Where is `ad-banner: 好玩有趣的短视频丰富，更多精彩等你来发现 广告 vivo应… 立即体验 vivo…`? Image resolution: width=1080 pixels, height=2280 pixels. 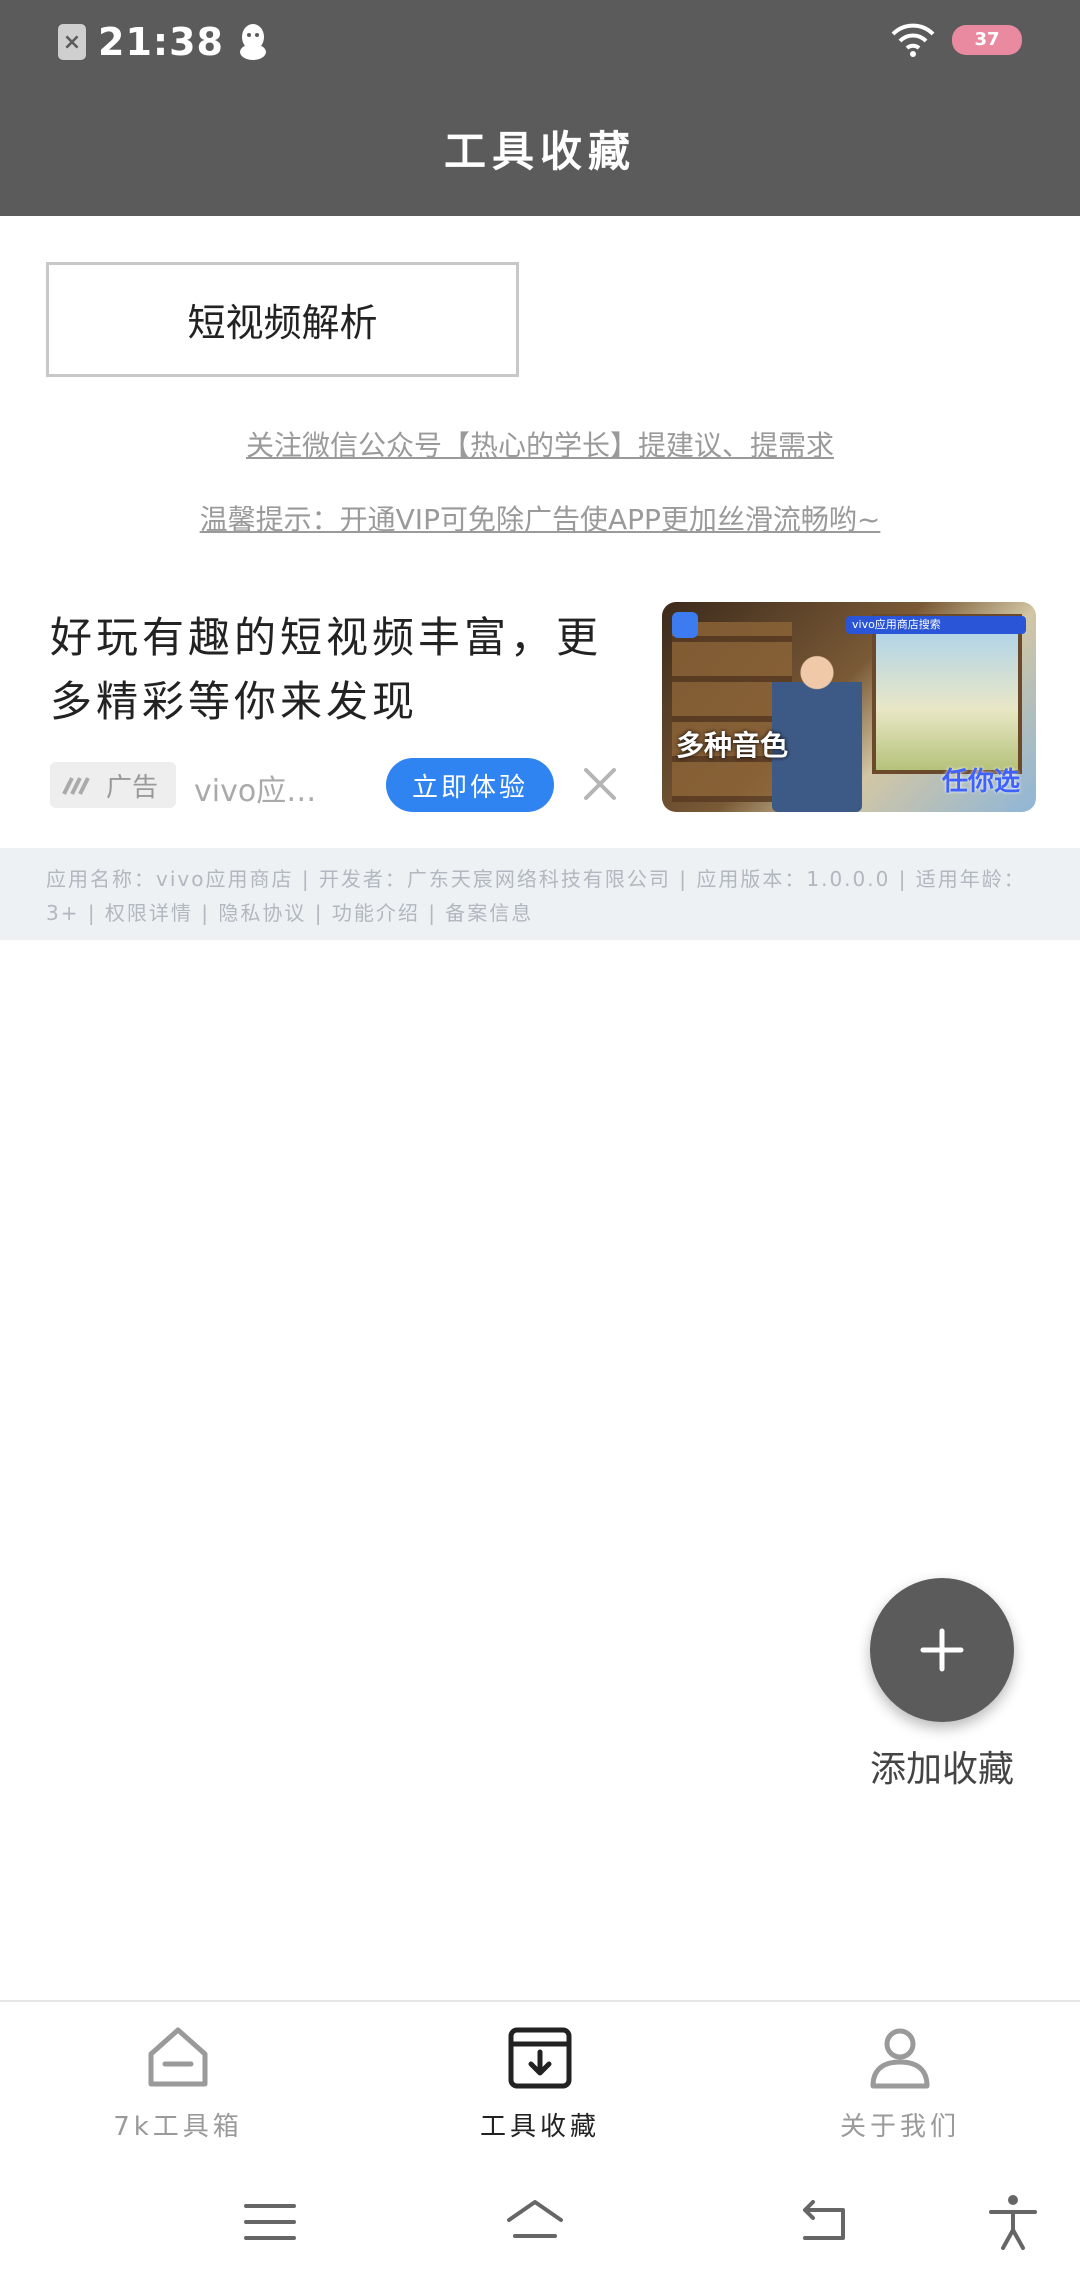
ad-banner: 好玩有趣的短视频丰富，更多精彩等你来发现 广告 vivo应… 立即体验 vivo… is located at coordinates (540, 715).